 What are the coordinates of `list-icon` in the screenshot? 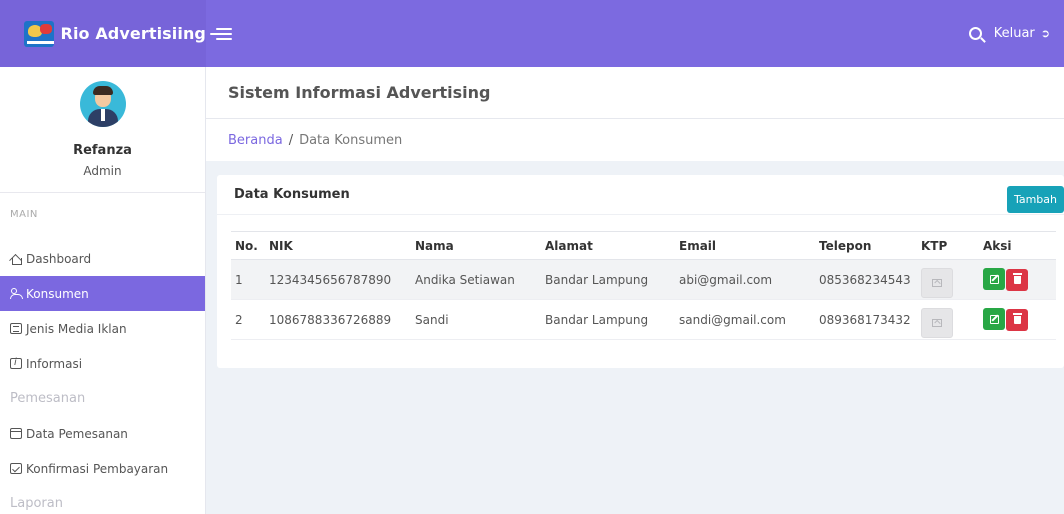 It's located at (16, 328).